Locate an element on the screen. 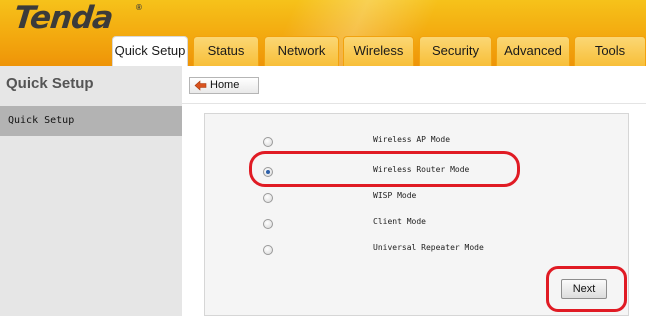 This screenshot has width=646, height=316. content-divider is located at coordinates (414, 103).